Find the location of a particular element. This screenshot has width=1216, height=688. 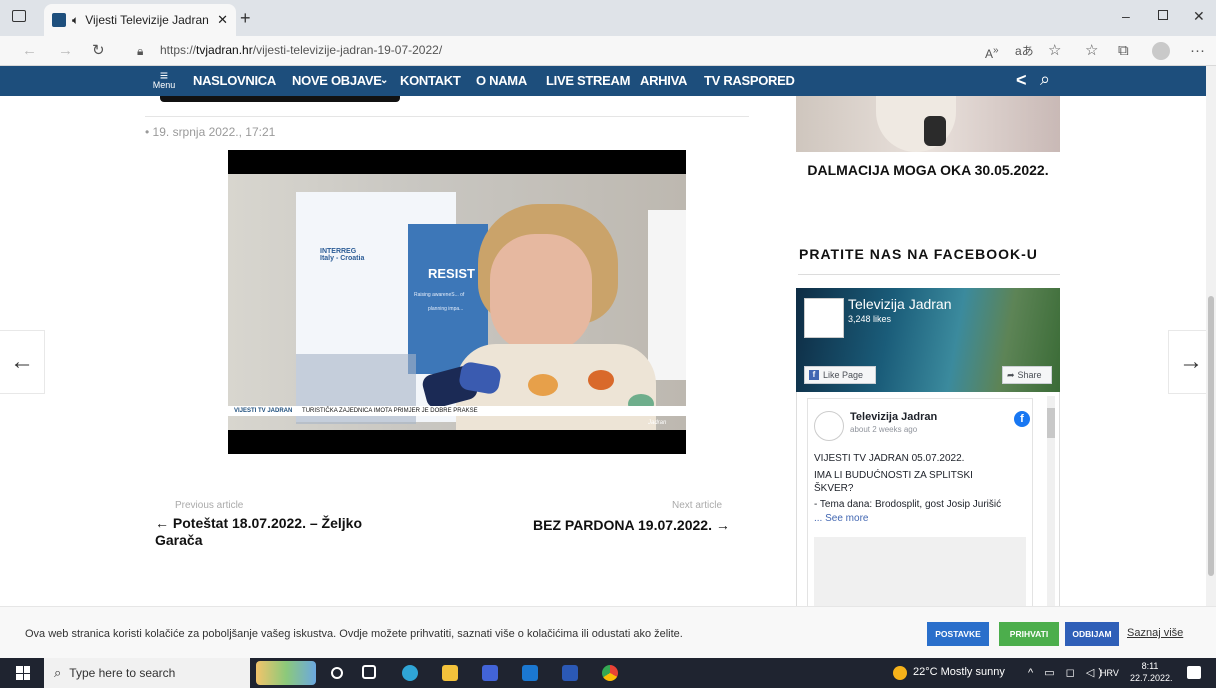

share-arrow-icon: ➦ is located at coordinates (1011, 374).